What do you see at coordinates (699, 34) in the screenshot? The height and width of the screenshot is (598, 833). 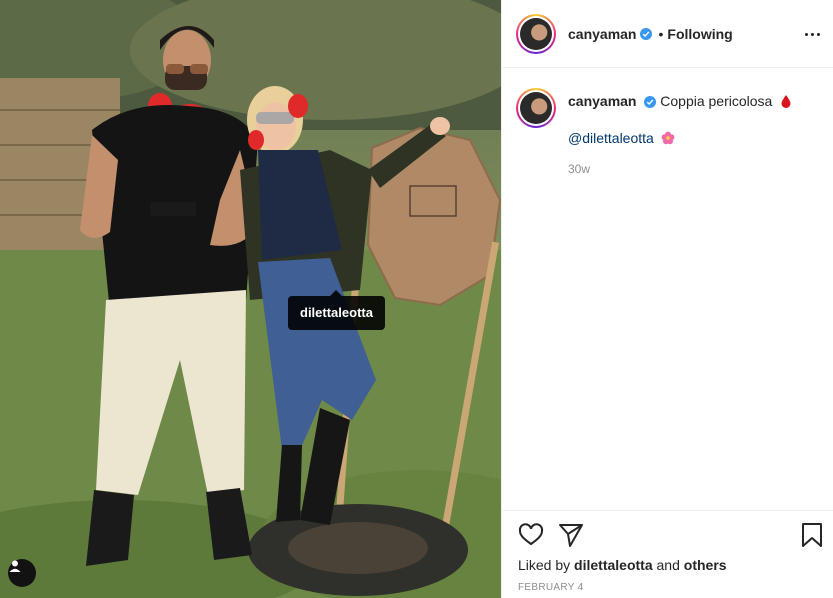 I see `following-button: Following` at bounding box center [699, 34].